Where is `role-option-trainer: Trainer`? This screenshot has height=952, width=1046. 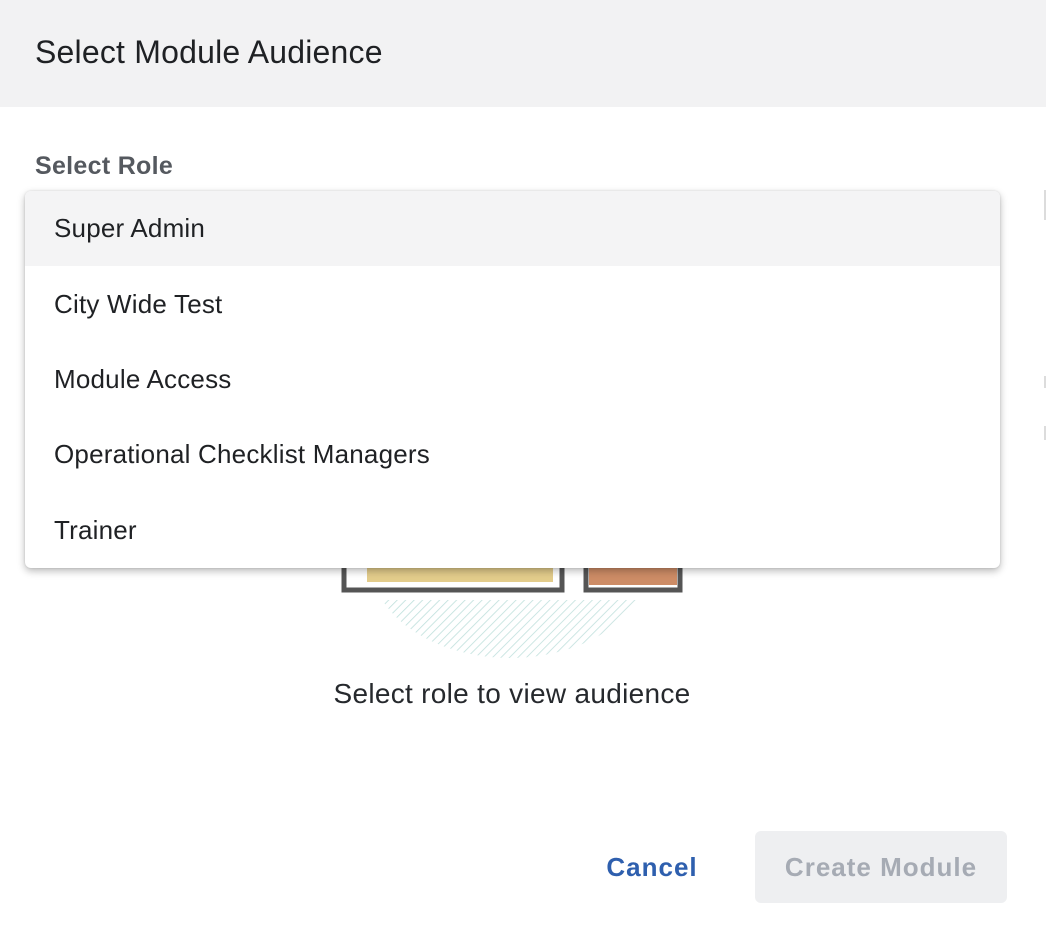 role-option-trainer: Trainer is located at coordinates (512, 530).